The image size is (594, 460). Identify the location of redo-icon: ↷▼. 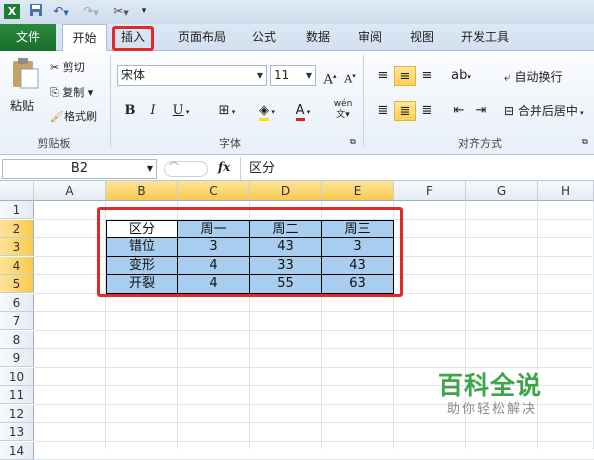
(91, 11).